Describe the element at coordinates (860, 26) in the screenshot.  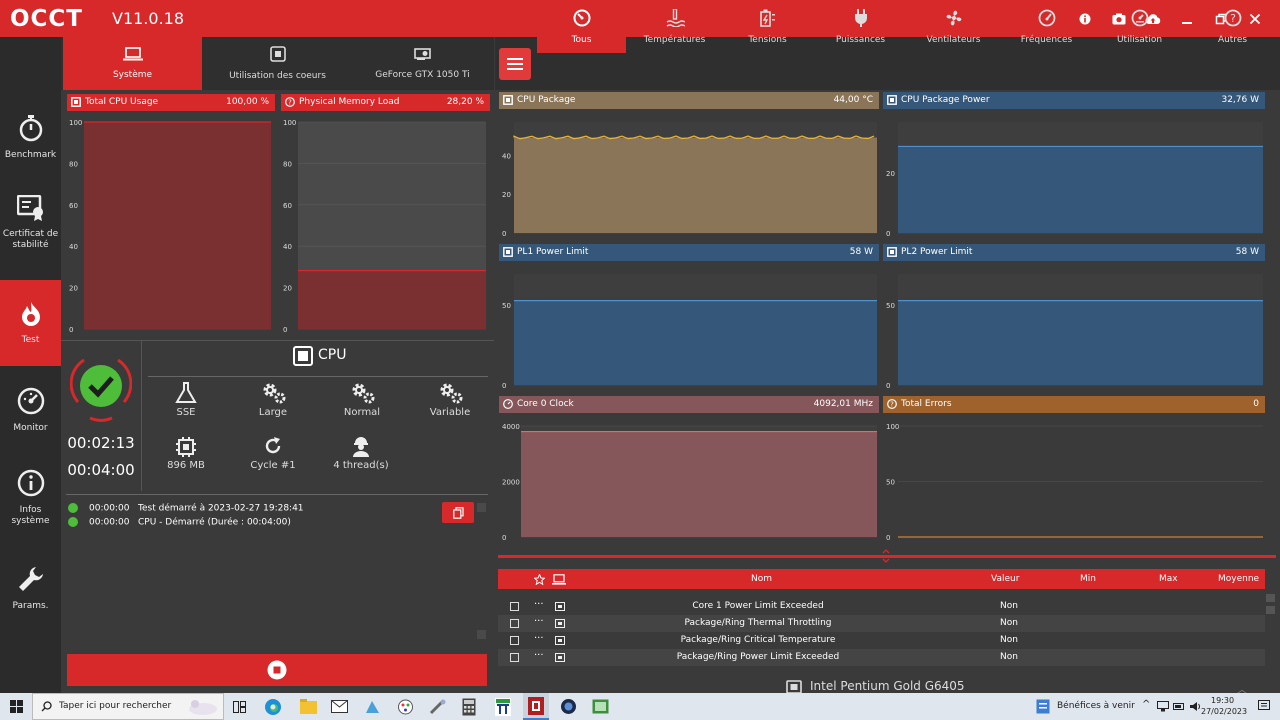
I see `tab-puissances: Puissances` at that location.